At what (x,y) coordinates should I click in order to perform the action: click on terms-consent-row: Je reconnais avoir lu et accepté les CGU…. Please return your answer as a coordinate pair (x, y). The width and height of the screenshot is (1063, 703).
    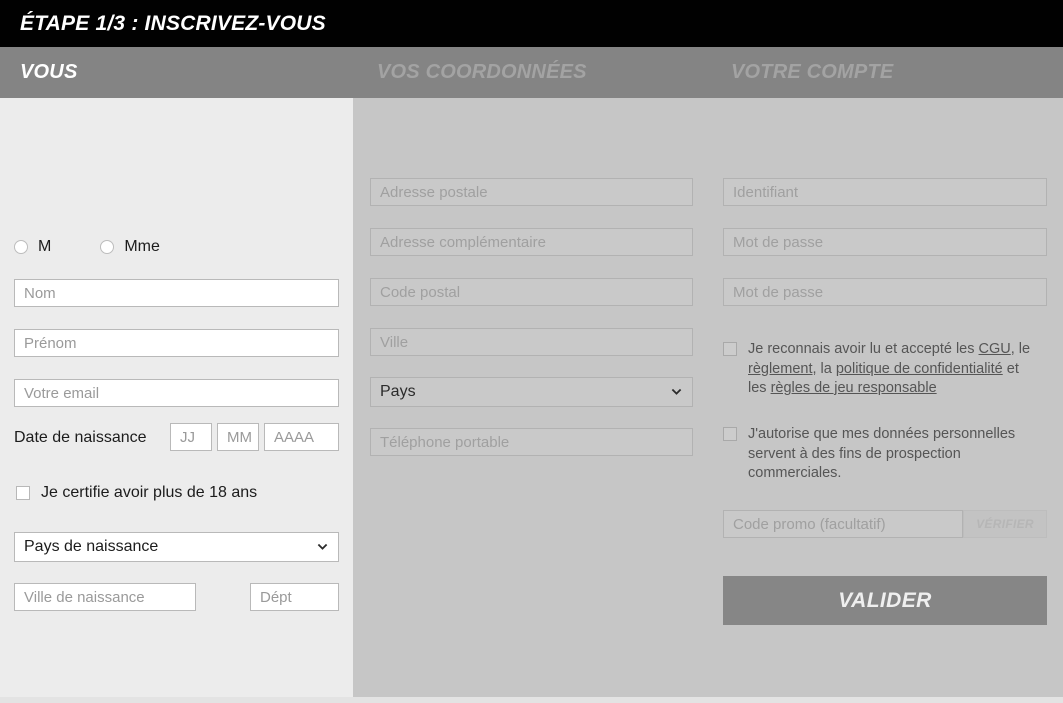
    Looking at the image, I should click on (878, 369).